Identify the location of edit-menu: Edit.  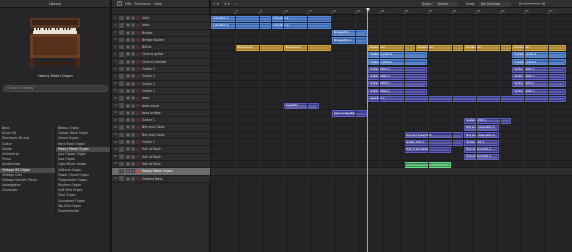
(128, 4).